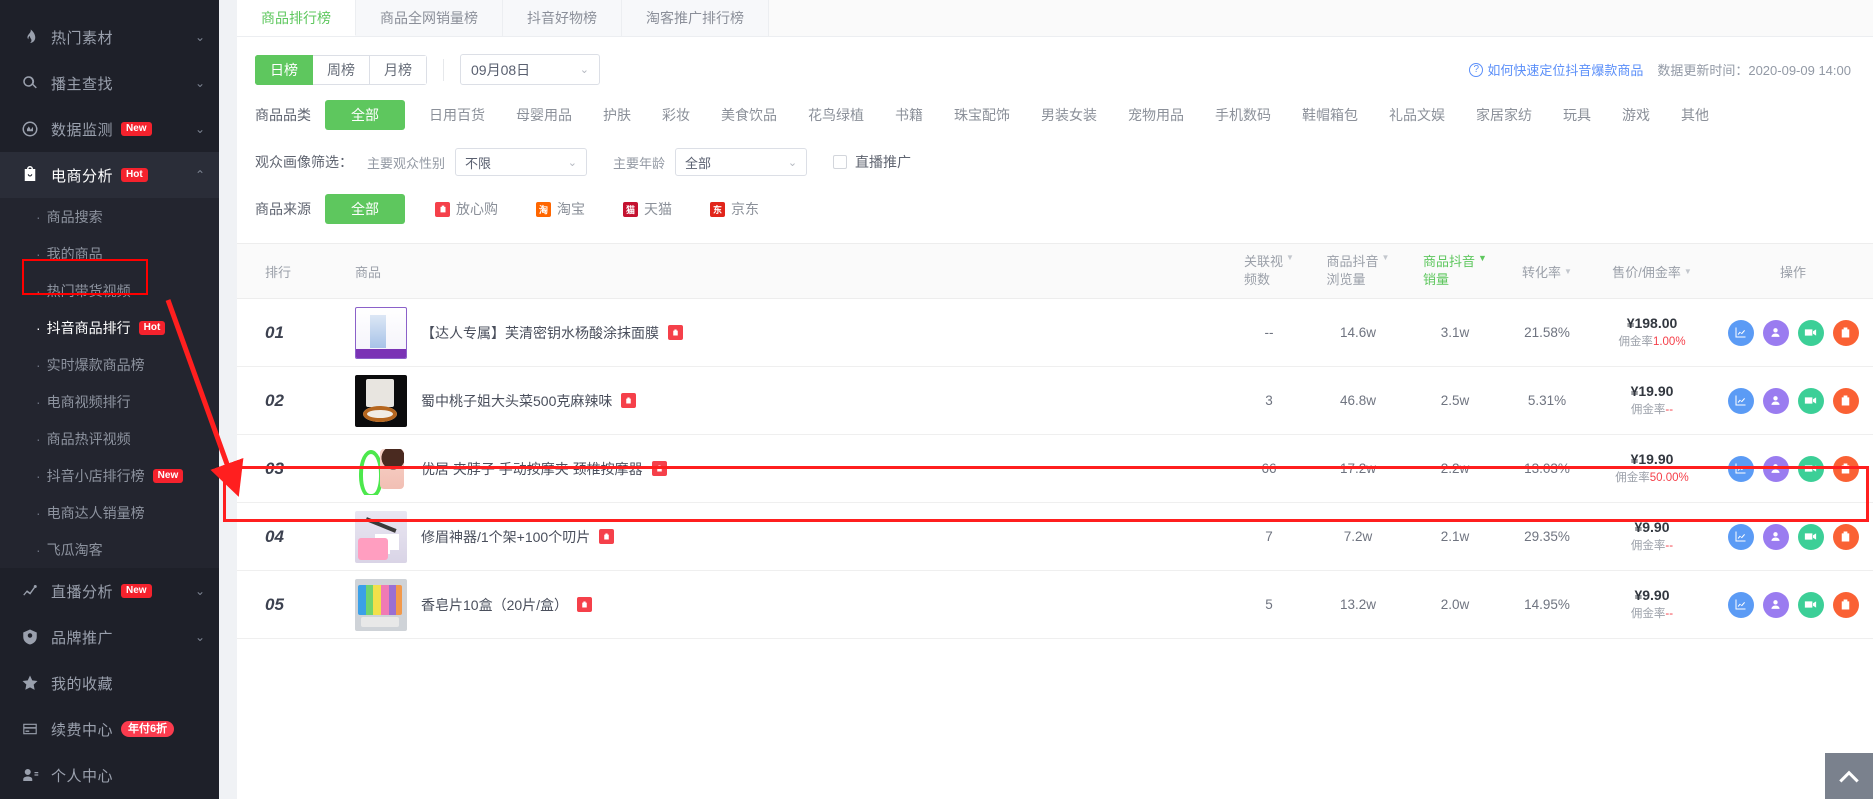 This screenshot has width=1873, height=799. What do you see at coordinates (749, 115) in the screenshot?
I see `category-option-food-drink: 美食饮品` at bounding box center [749, 115].